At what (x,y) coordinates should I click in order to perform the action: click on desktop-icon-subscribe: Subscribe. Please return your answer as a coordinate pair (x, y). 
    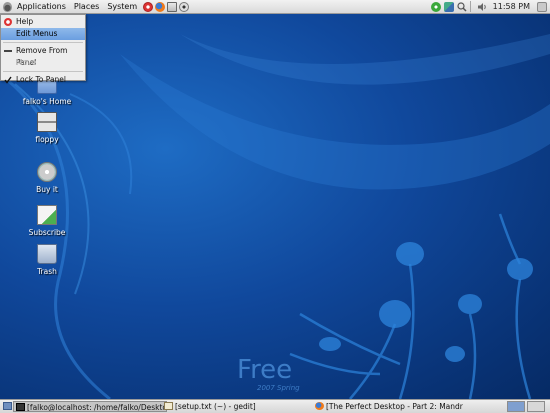
    Looking at the image, I should click on (47, 221).